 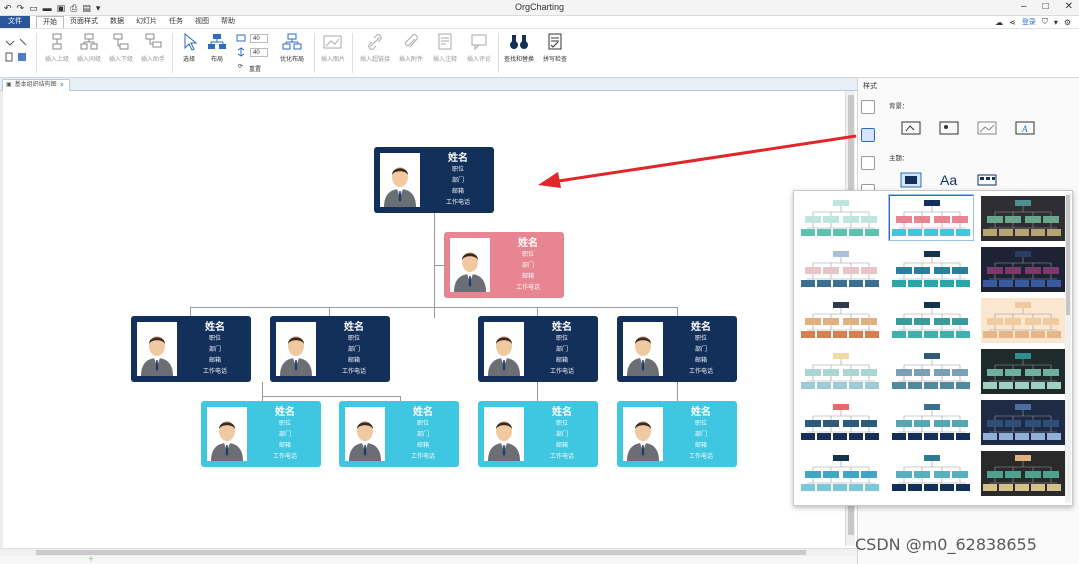 What do you see at coordinates (434, 180) in the screenshot?
I see `org-node-ceo: 姓名 职位 部门 邮箱 工作电话` at bounding box center [434, 180].